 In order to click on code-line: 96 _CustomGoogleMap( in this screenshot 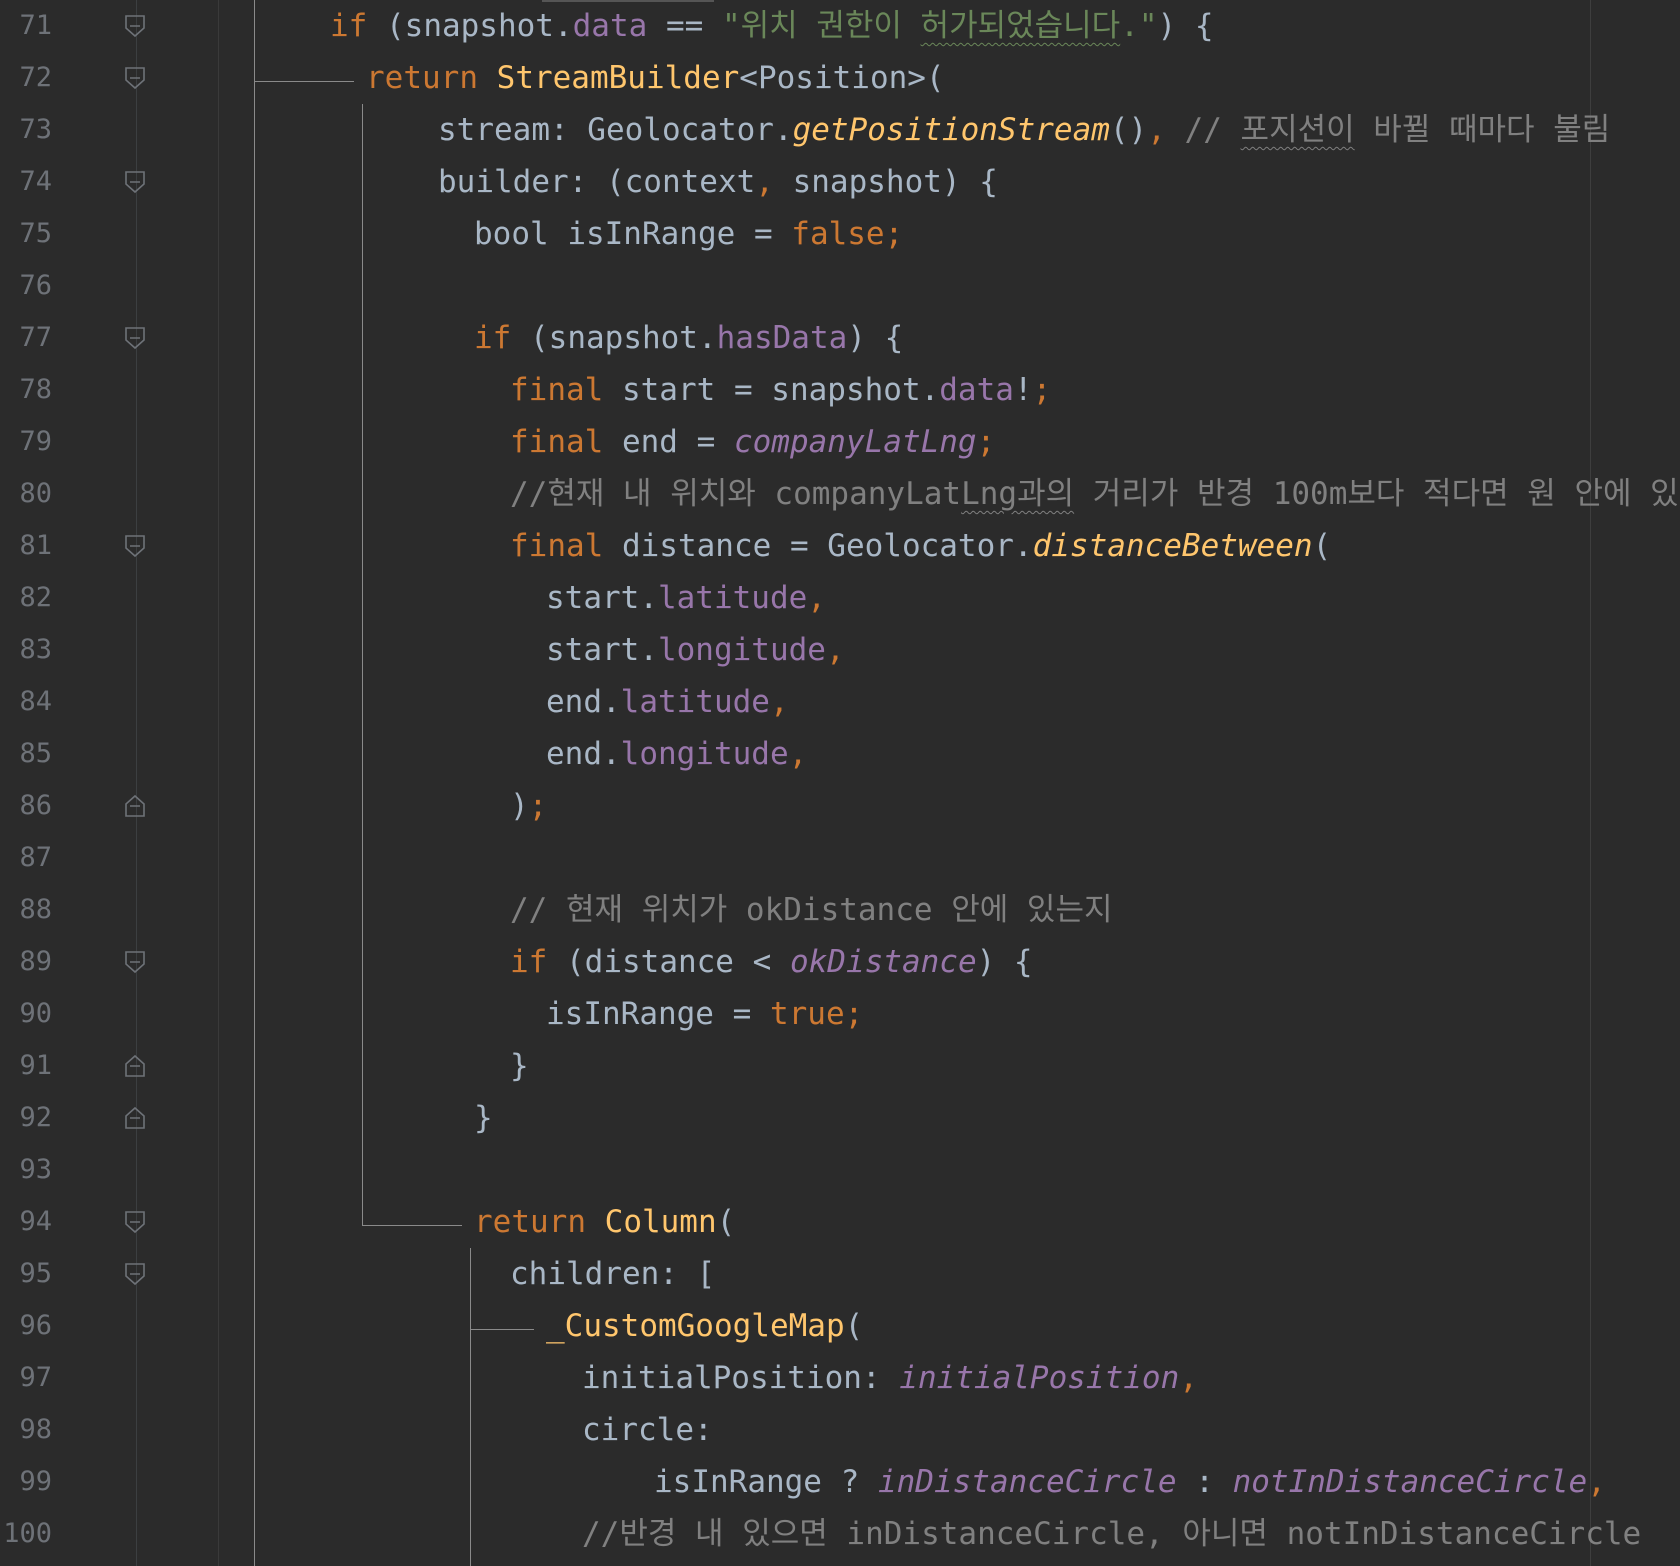, I will do `click(840, 1326)`.